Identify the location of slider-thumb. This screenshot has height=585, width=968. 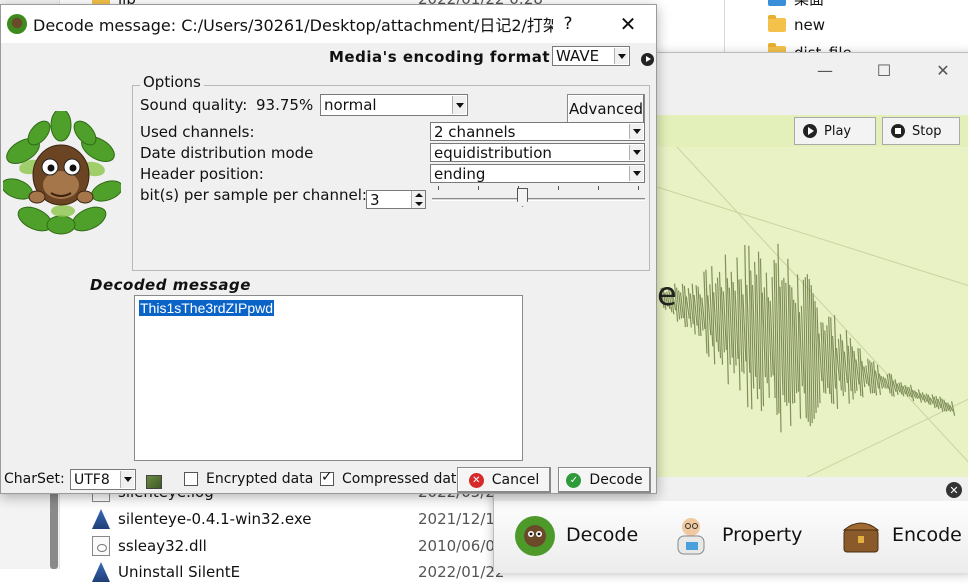
(522, 197).